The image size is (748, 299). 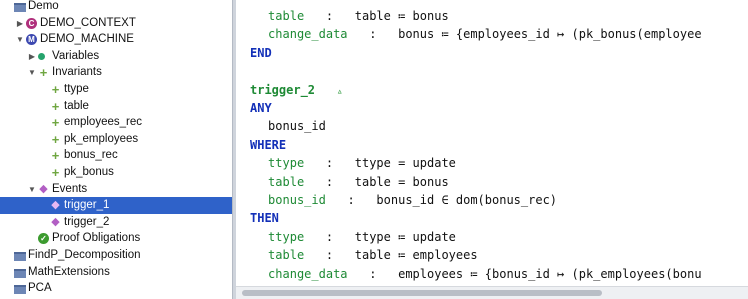 I want to click on code-text: bonus_id, so click(x=297, y=126).